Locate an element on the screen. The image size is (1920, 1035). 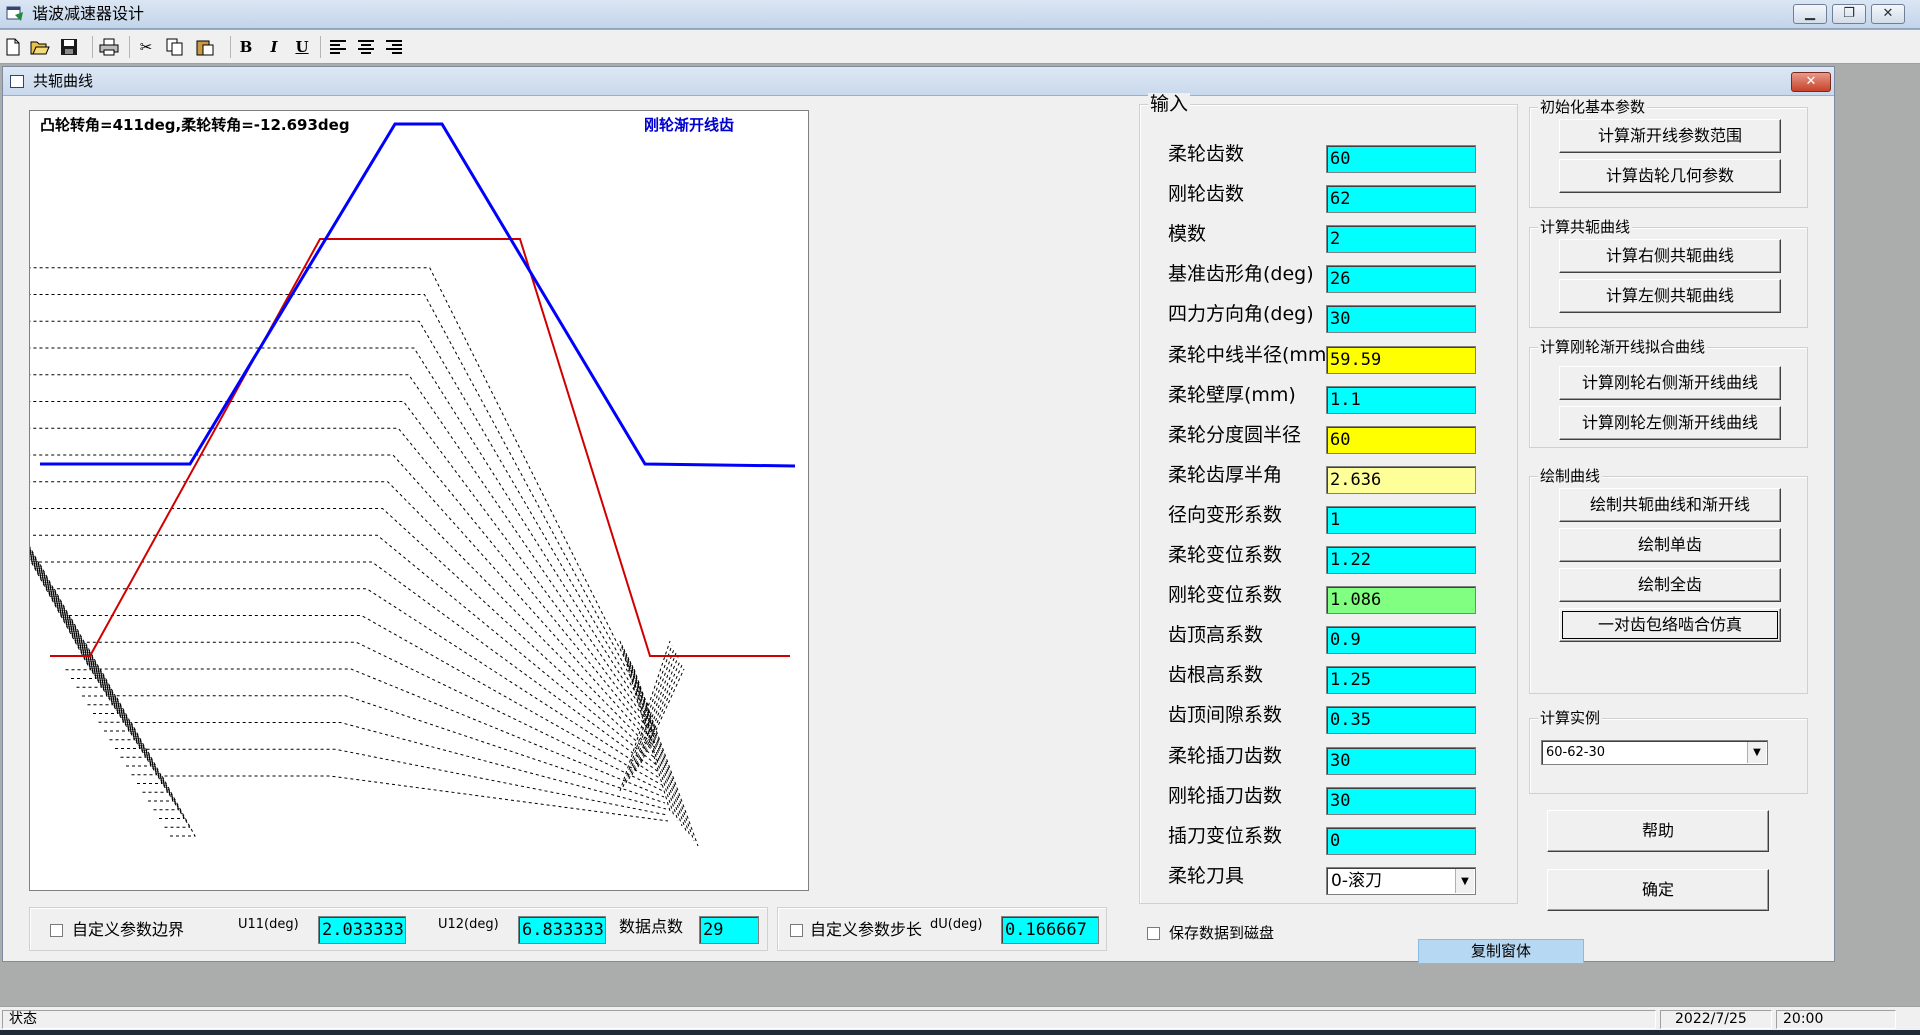
taskbar-strip is located at coordinates (960, 1032).